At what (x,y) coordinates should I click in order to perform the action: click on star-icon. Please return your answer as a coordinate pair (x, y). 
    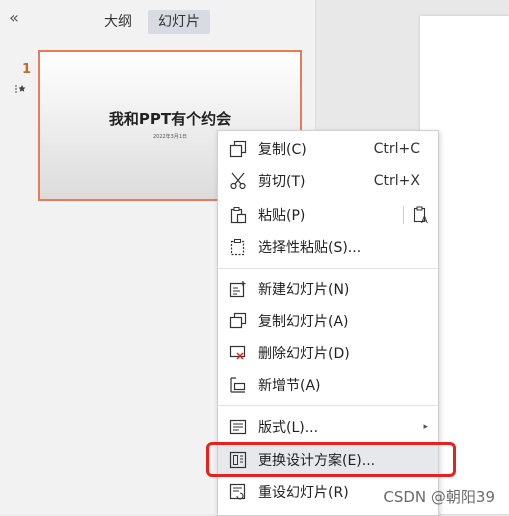
    Looking at the image, I should click on (20, 90).